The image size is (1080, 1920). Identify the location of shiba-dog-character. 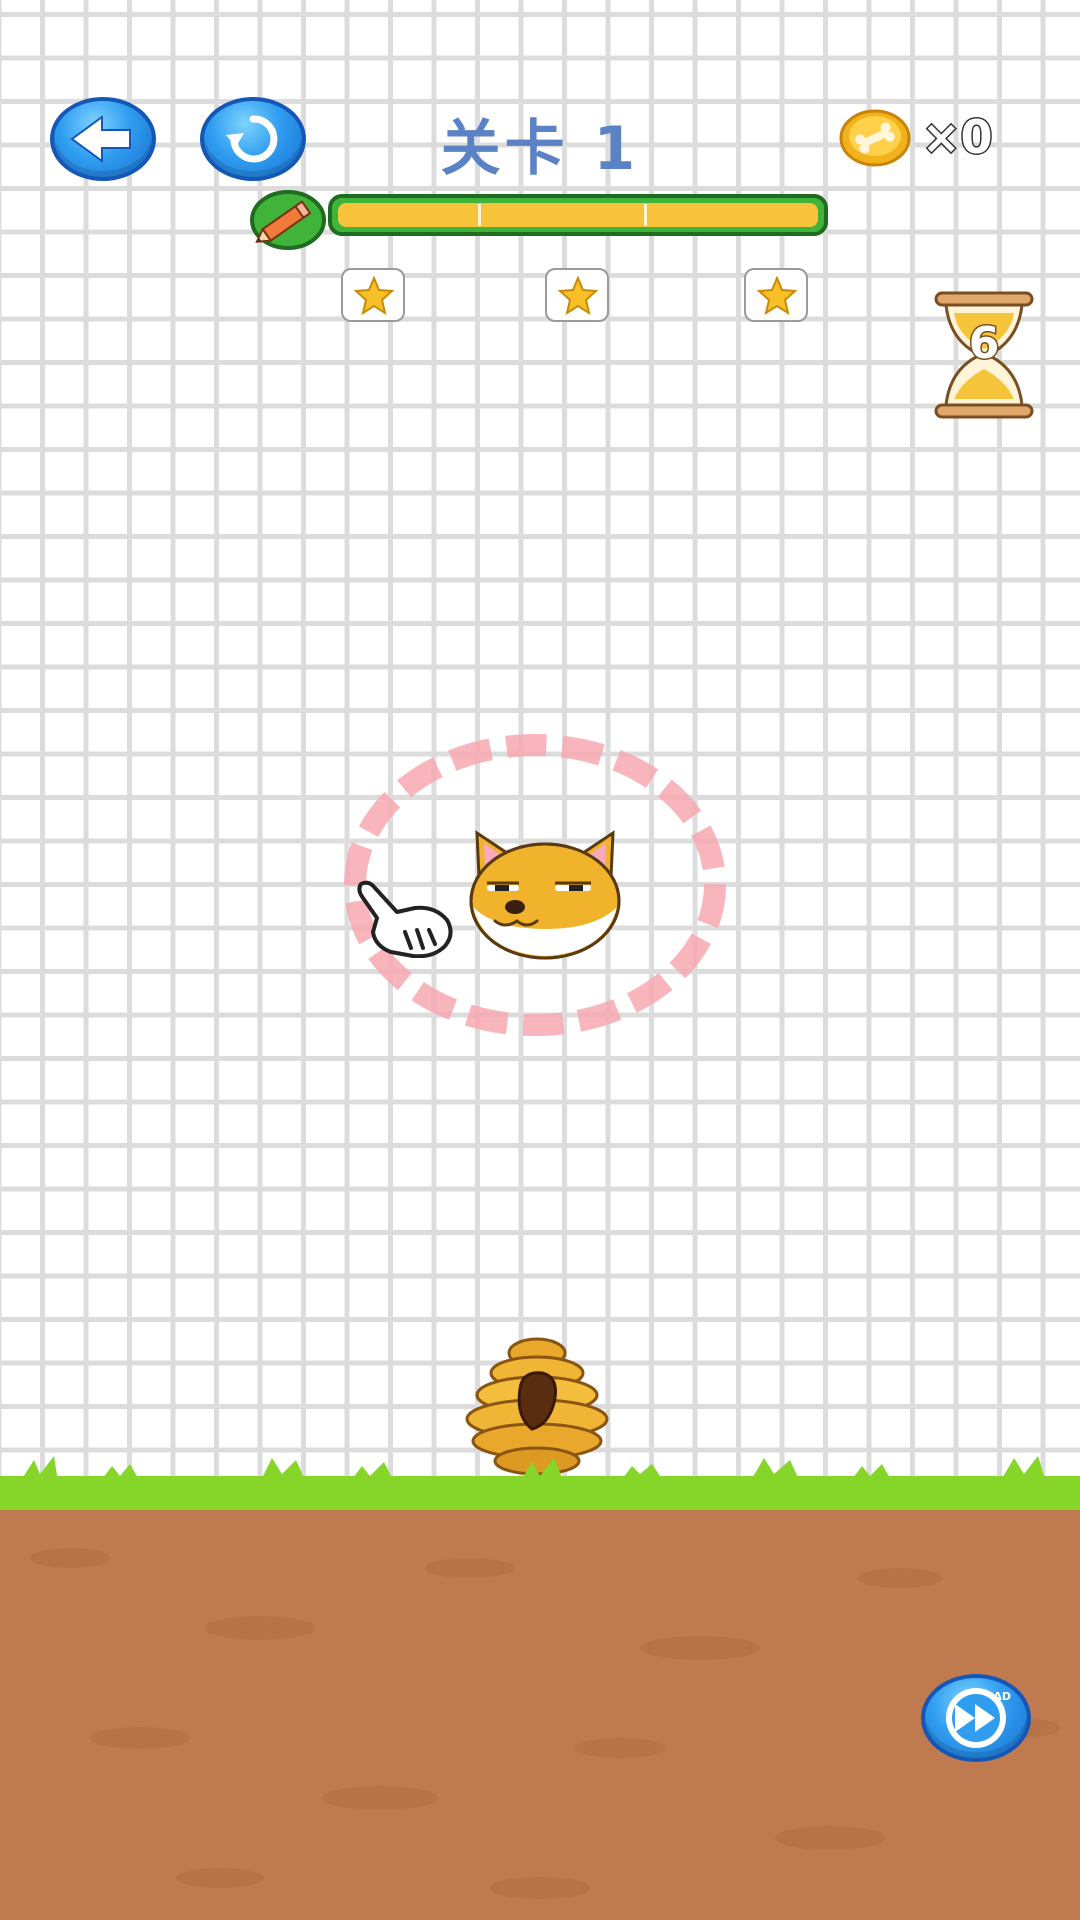
(545, 895).